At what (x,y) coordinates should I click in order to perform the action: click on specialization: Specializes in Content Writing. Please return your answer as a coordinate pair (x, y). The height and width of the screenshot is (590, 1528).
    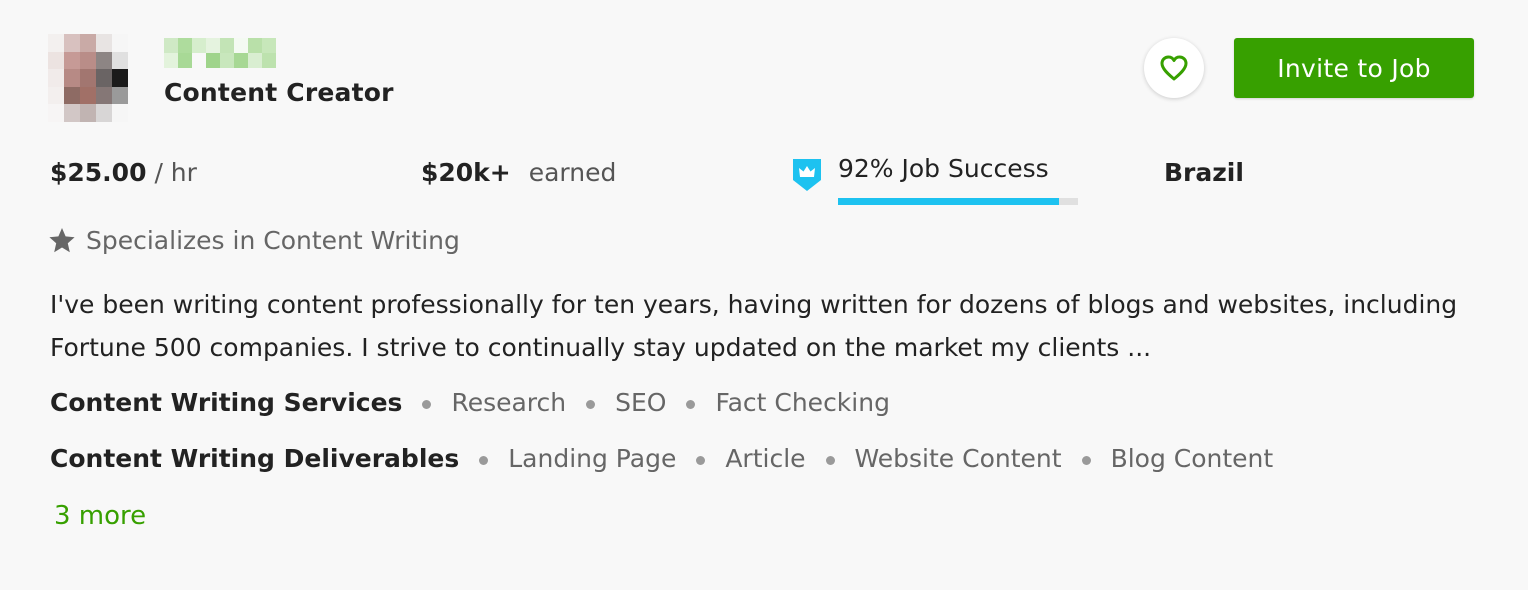
    Looking at the image, I should click on (254, 240).